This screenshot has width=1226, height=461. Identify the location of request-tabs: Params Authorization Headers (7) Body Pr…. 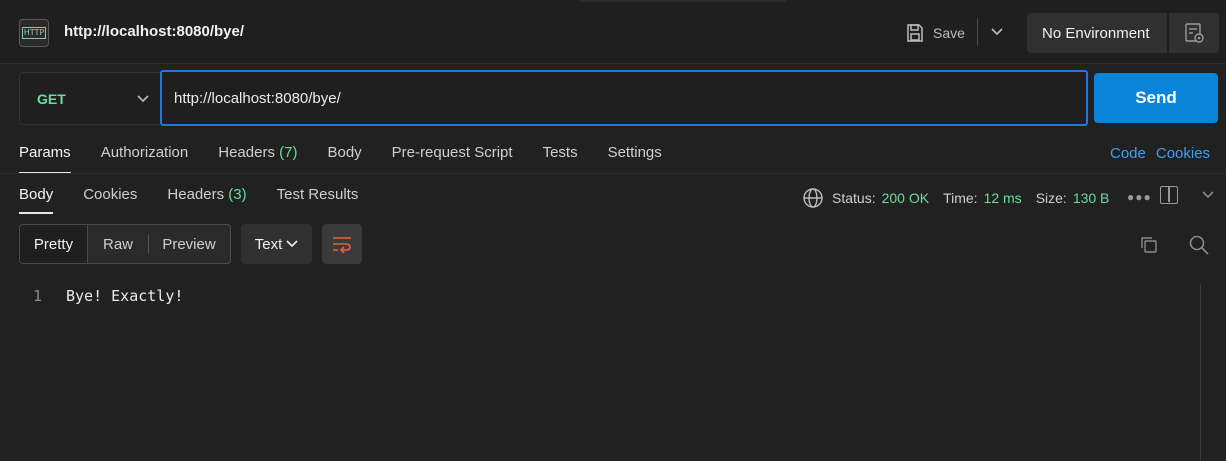
(355, 159).